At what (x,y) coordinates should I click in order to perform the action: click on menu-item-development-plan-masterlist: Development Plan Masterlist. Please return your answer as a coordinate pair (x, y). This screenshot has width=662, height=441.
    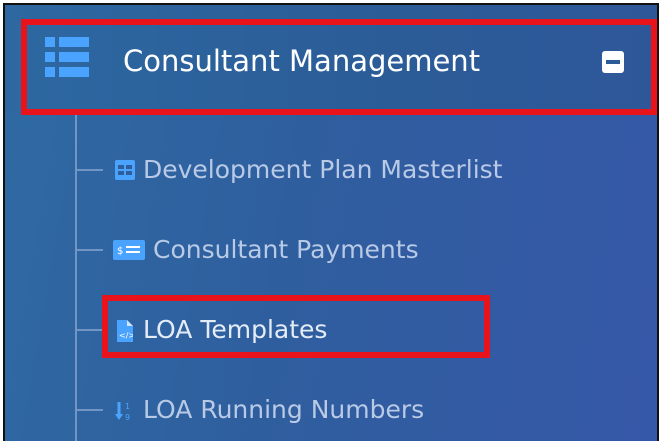
    Looking at the image, I should click on (367, 170).